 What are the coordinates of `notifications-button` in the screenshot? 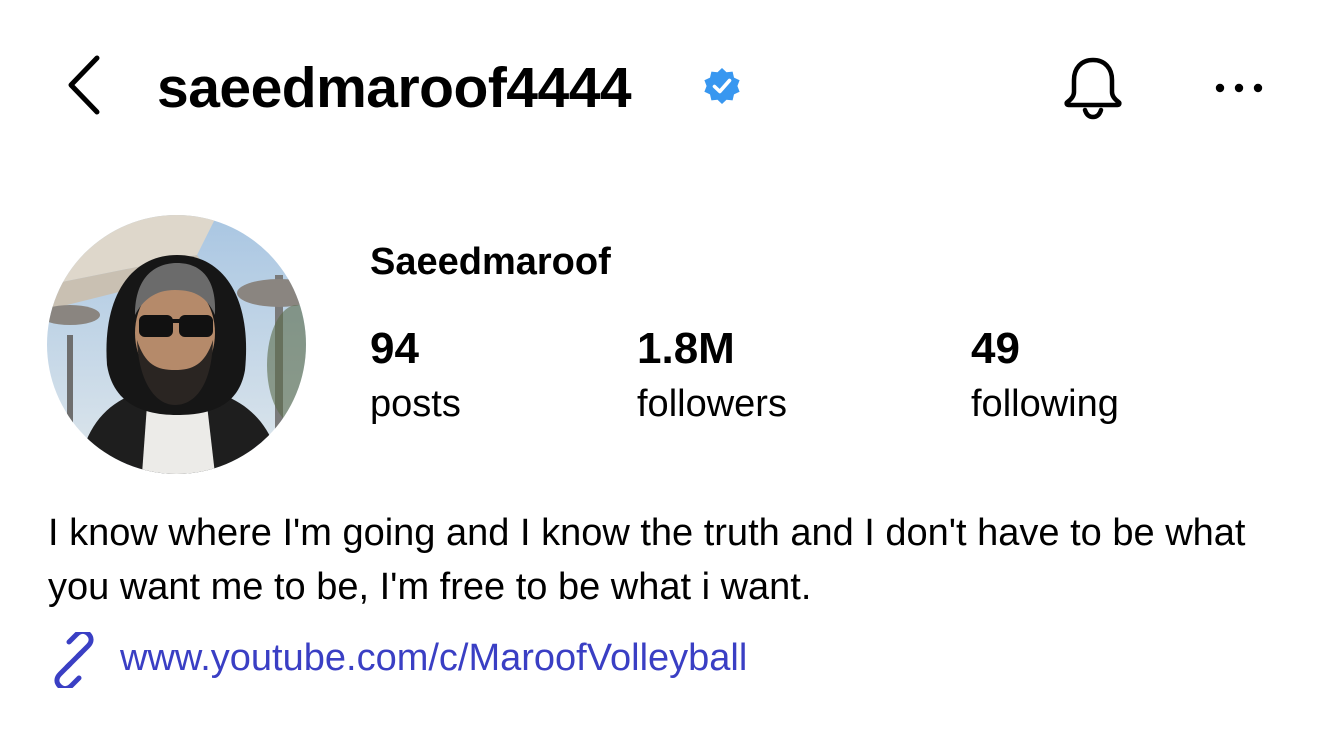 It's located at (1092, 87).